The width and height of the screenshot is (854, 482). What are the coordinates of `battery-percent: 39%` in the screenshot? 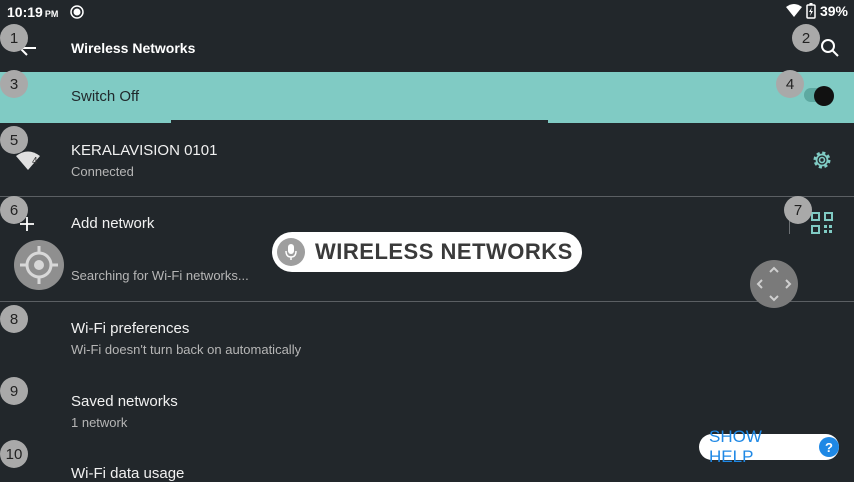 It's located at (833, 11).